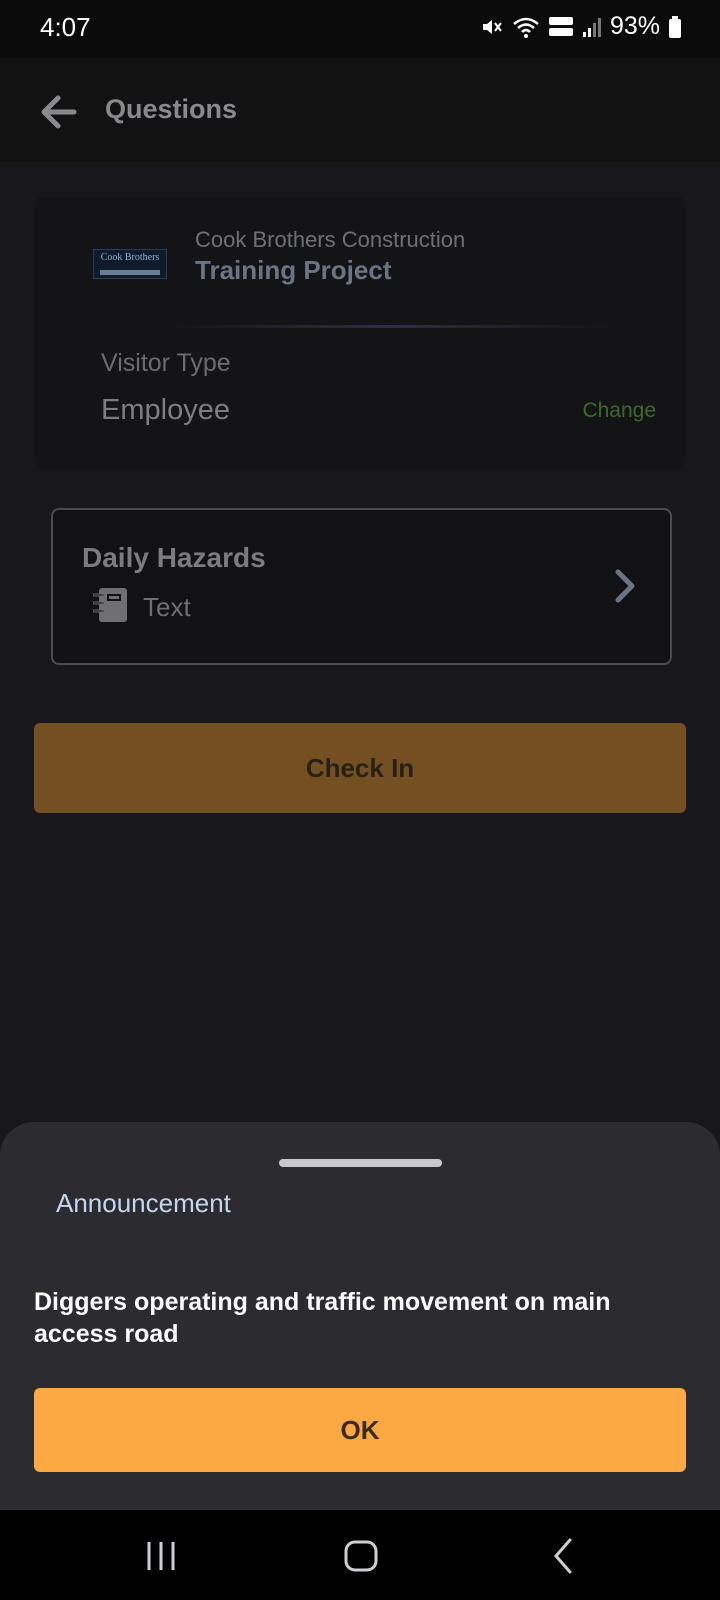  I want to click on logo-text: Cook Brothers, so click(130, 257).